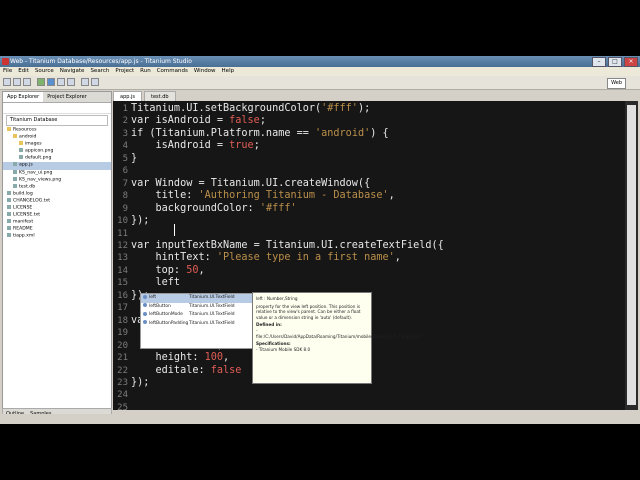 The height and width of the screenshot is (480, 640). Describe the element at coordinates (67, 97) in the screenshot. I see `tab-project-explorer: Project Explorer` at that location.